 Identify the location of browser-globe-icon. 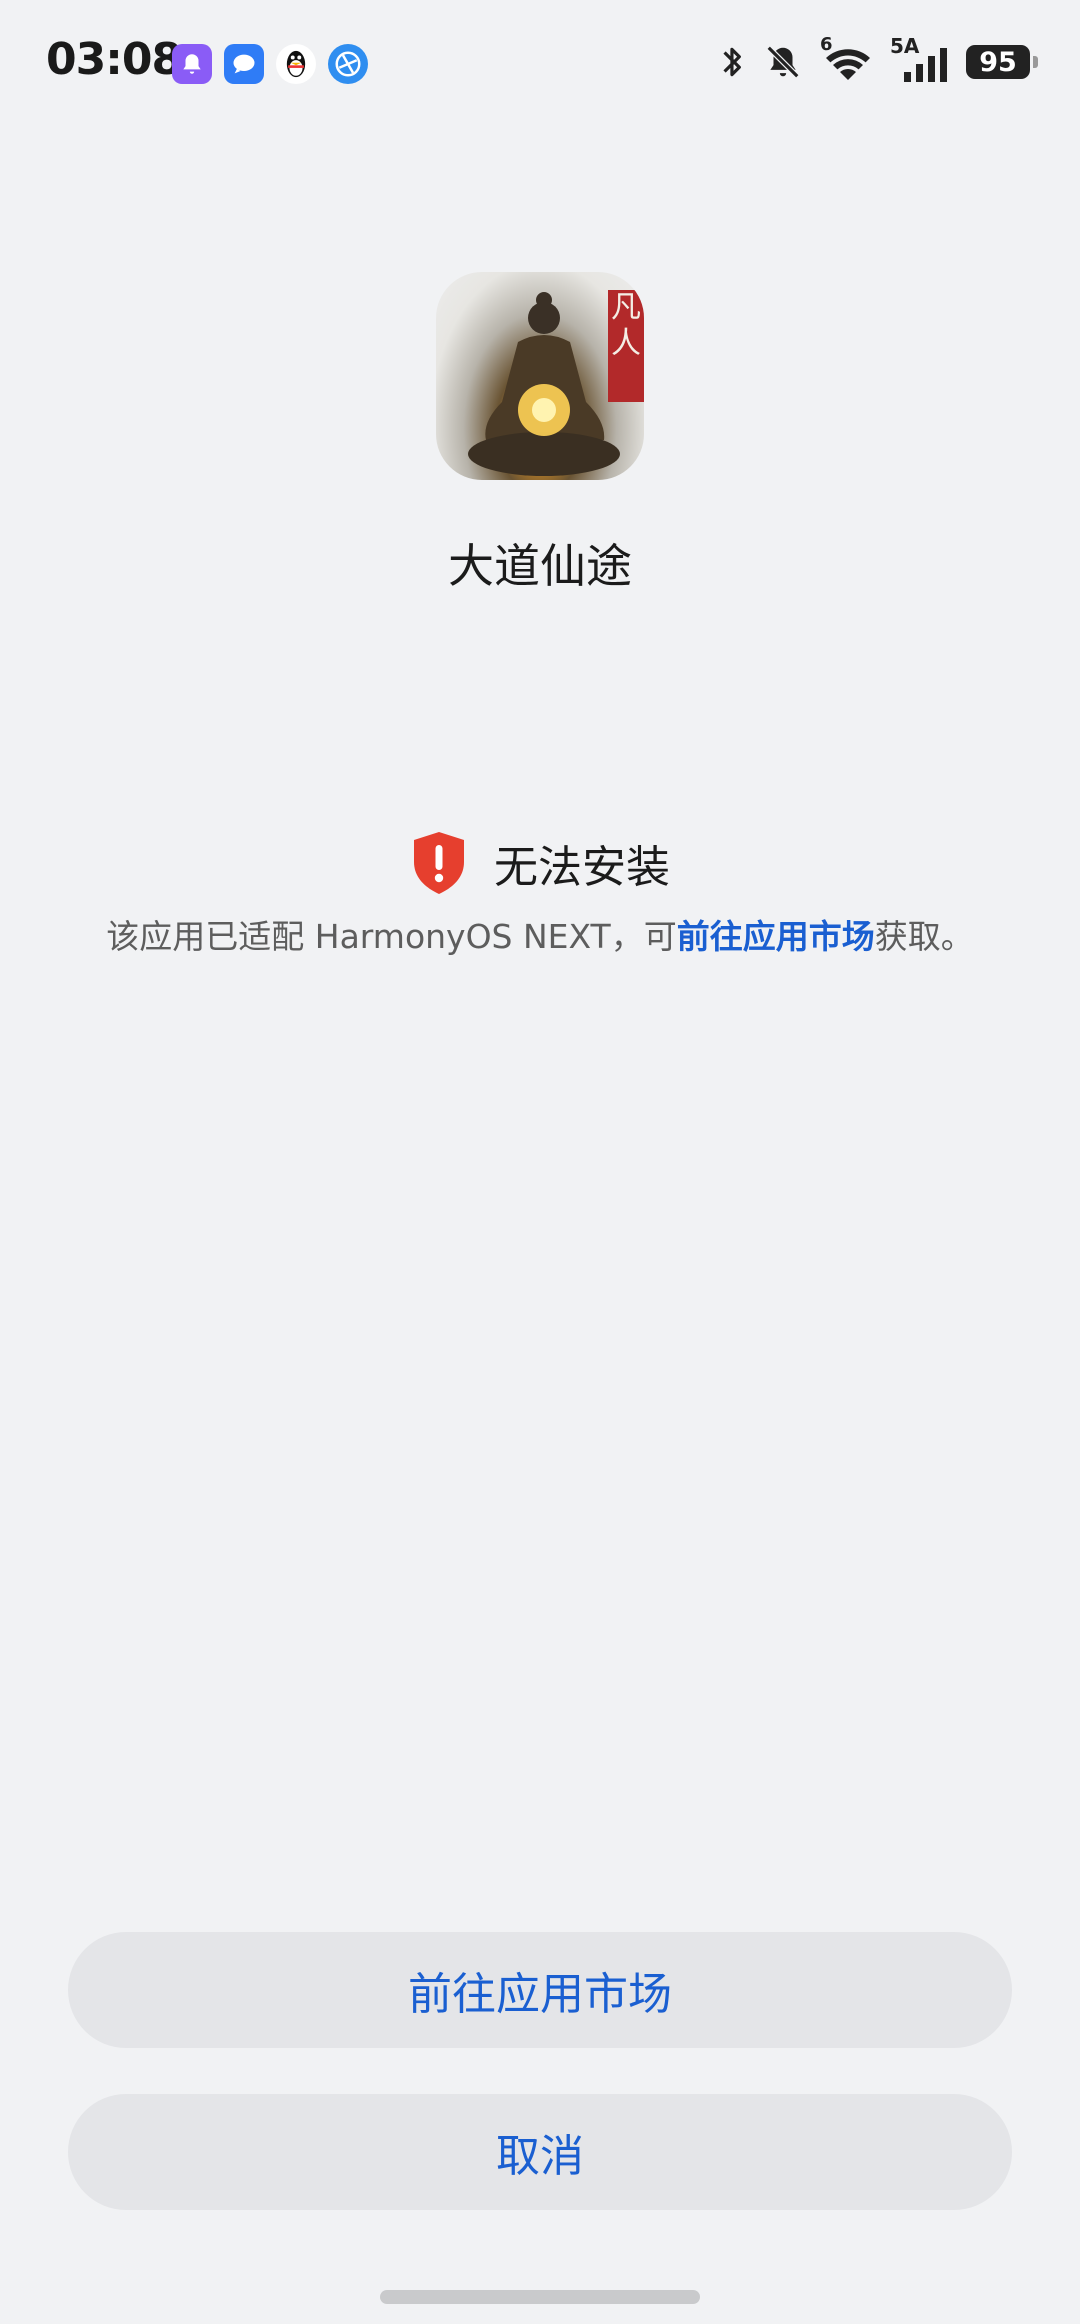
(348, 64).